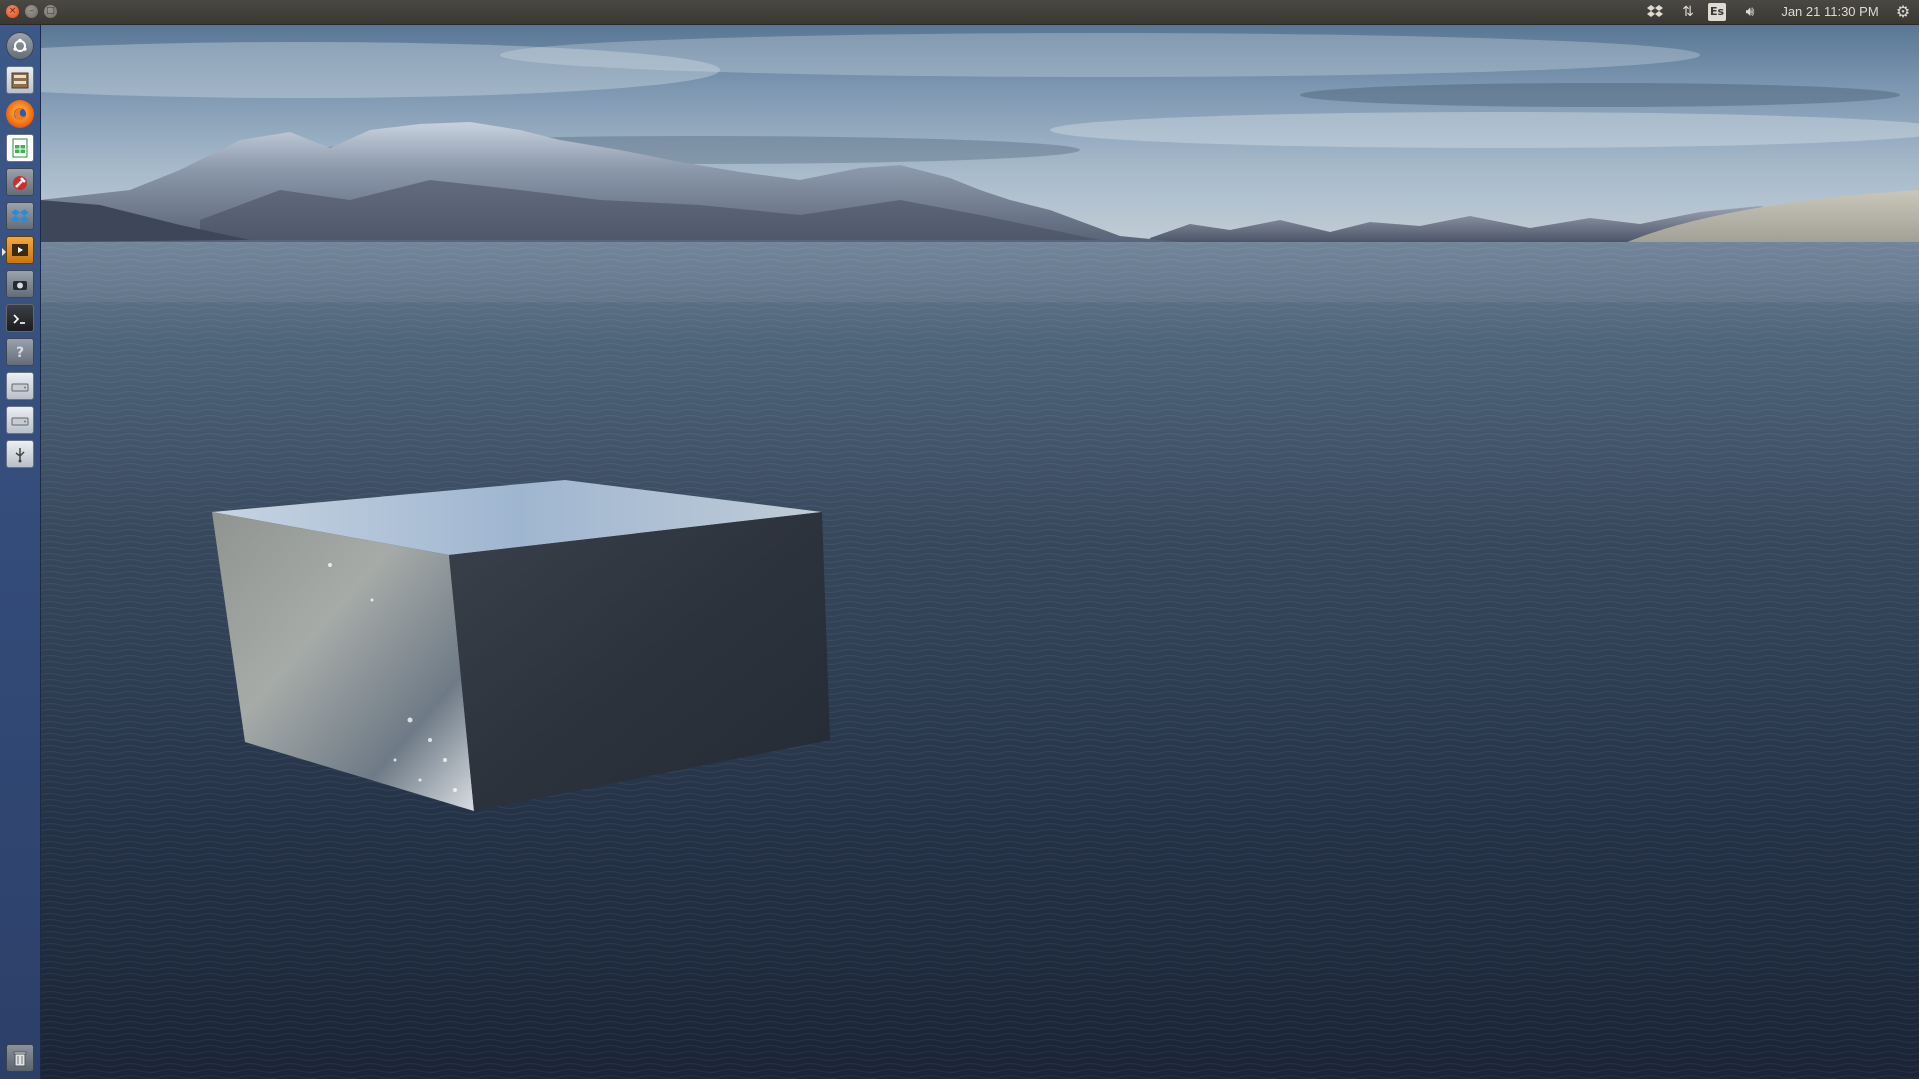 The image size is (1919, 1079). What do you see at coordinates (1717, 12) in the screenshot?
I see `keyboard-layout-indicator: Es` at bounding box center [1717, 12].